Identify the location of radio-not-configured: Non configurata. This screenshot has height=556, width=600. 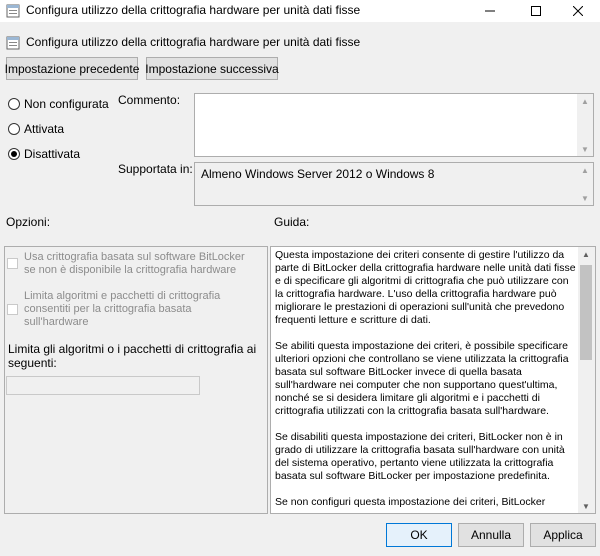
(58, 104).